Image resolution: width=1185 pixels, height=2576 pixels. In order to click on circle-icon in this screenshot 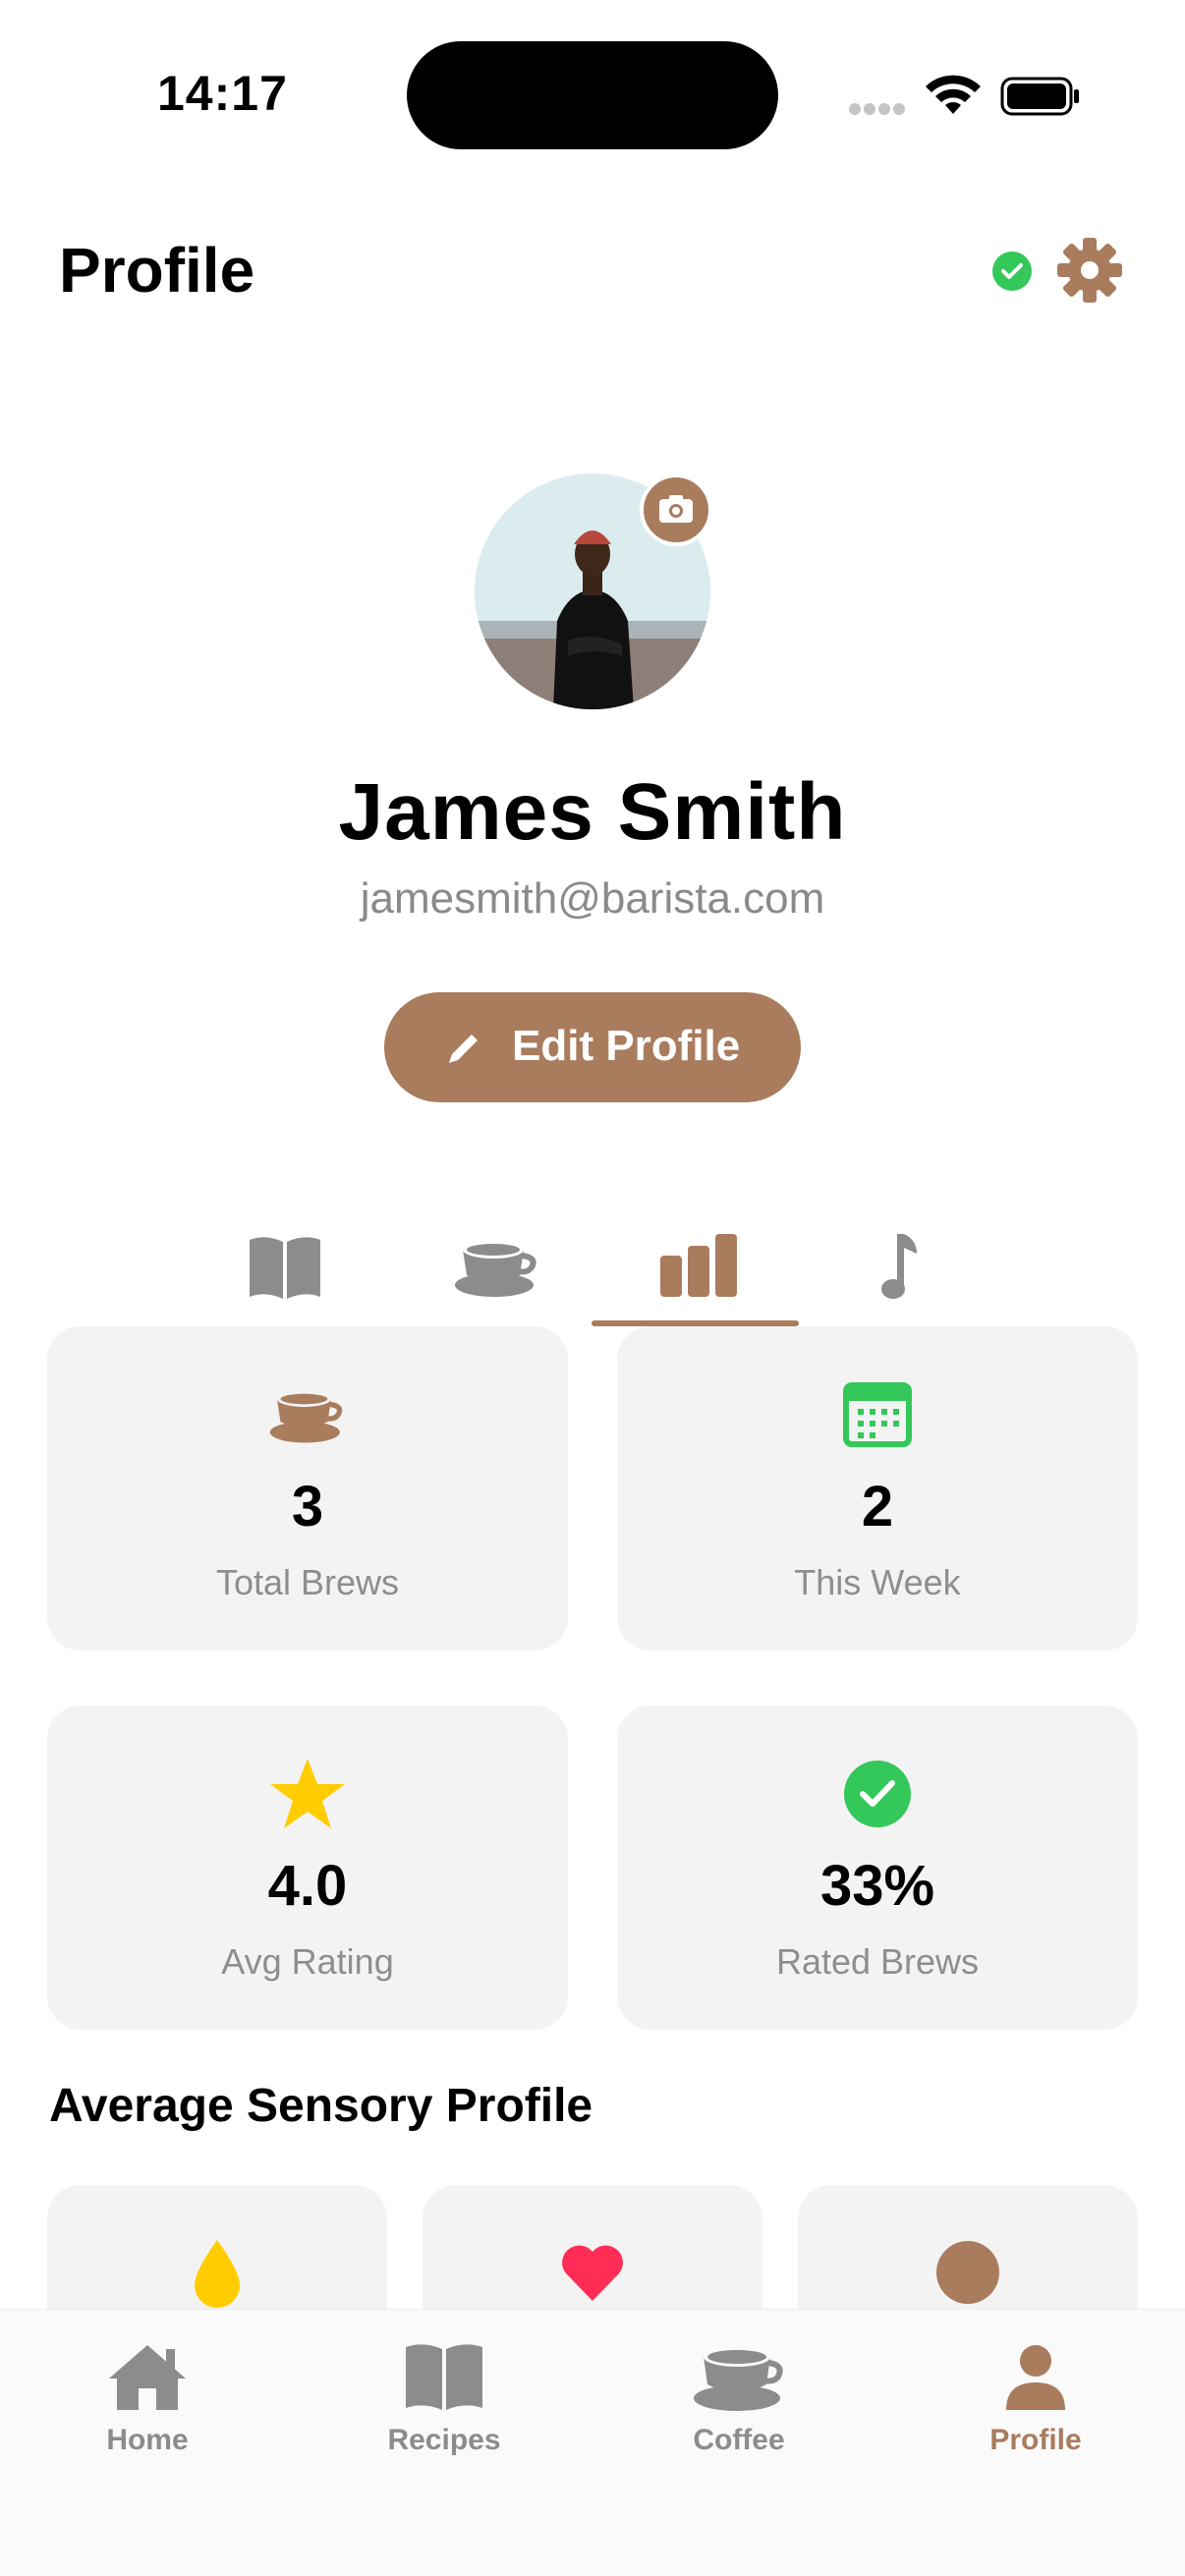, I will do `click(968, 2272)`.